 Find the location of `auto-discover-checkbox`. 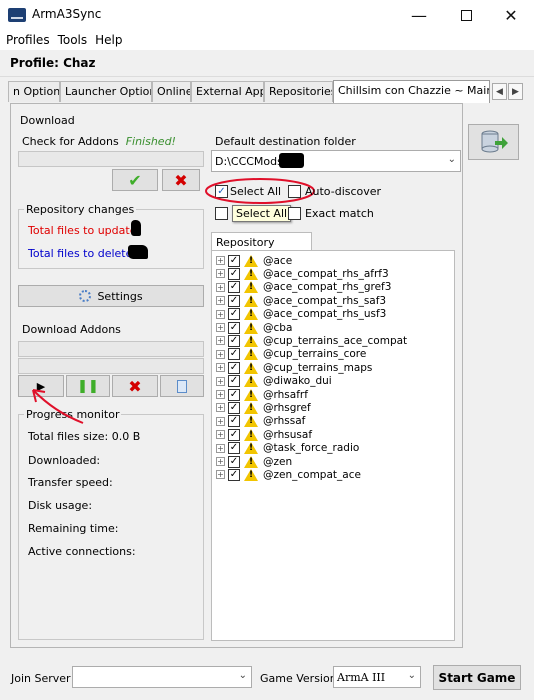

auto-discover-checkbox is located at coordinates (294, 191).